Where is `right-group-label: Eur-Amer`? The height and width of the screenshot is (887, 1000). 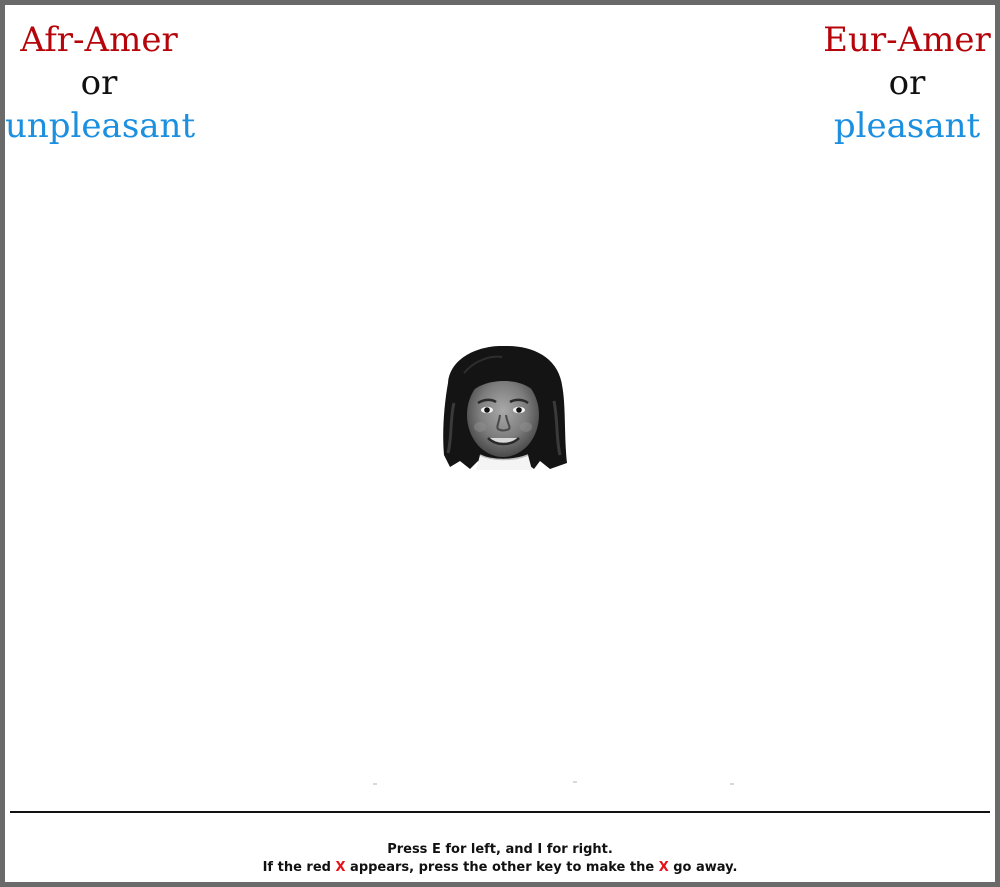 right-group-label: Eur-Amer is located at coordinates (907, 40).